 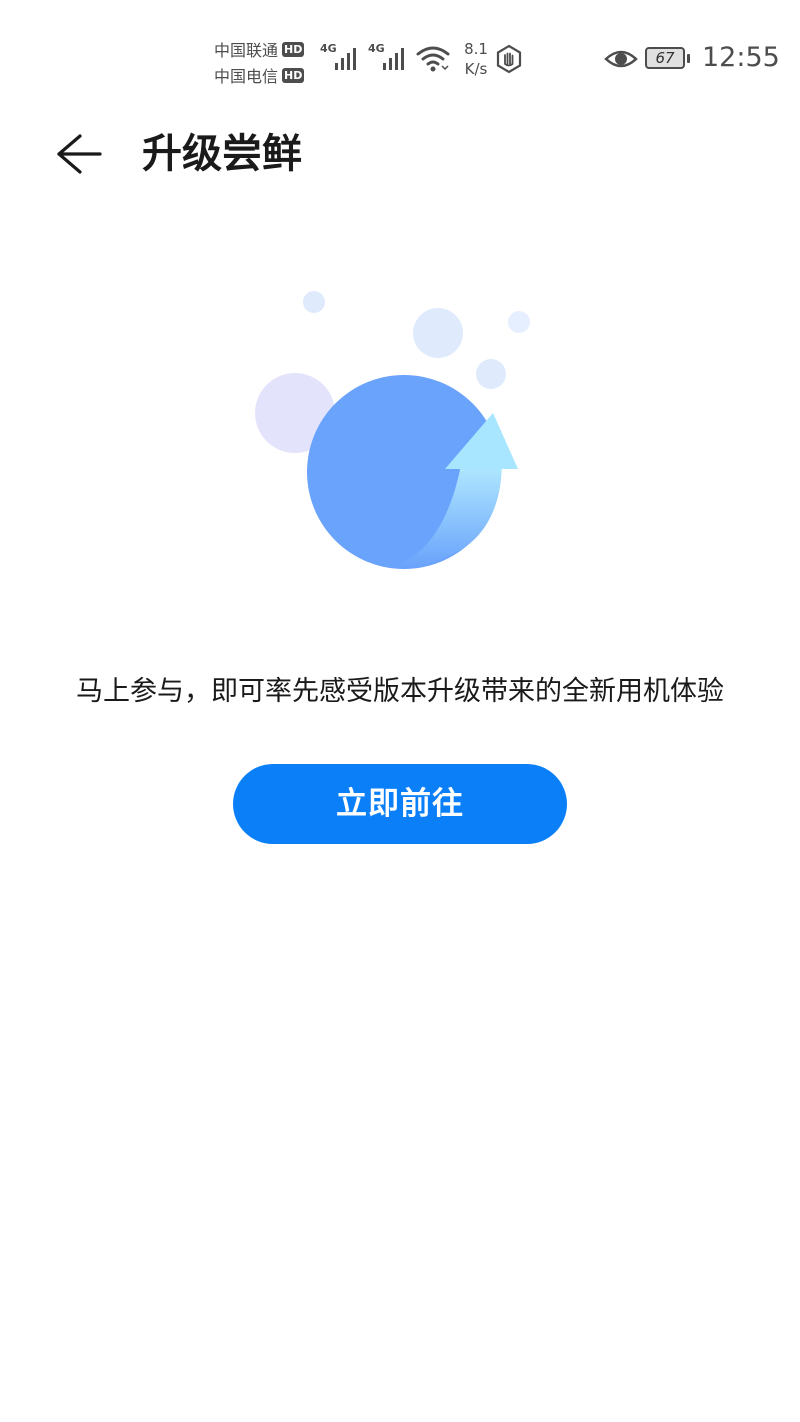 I want to click on carrier-info: 中国联通 HD 中国电信 HD, so click(x=264, y=62).